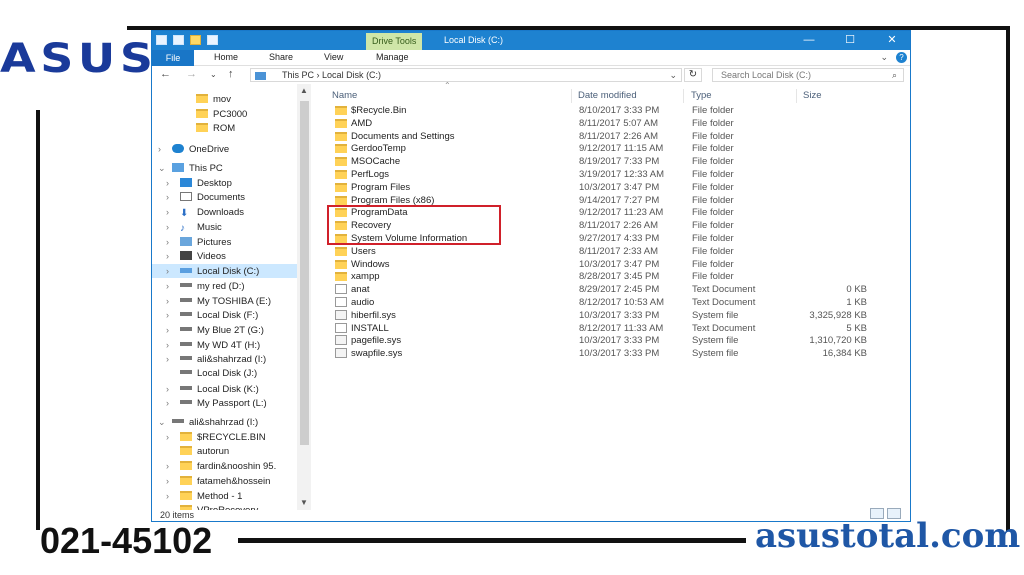 The width and height of the screenshot is (1024, 575). What do you see at coordinates (216, 403) in the screenshot?
I see `nav-item: › My Passport (L:)` at bounding box center [216, 403].